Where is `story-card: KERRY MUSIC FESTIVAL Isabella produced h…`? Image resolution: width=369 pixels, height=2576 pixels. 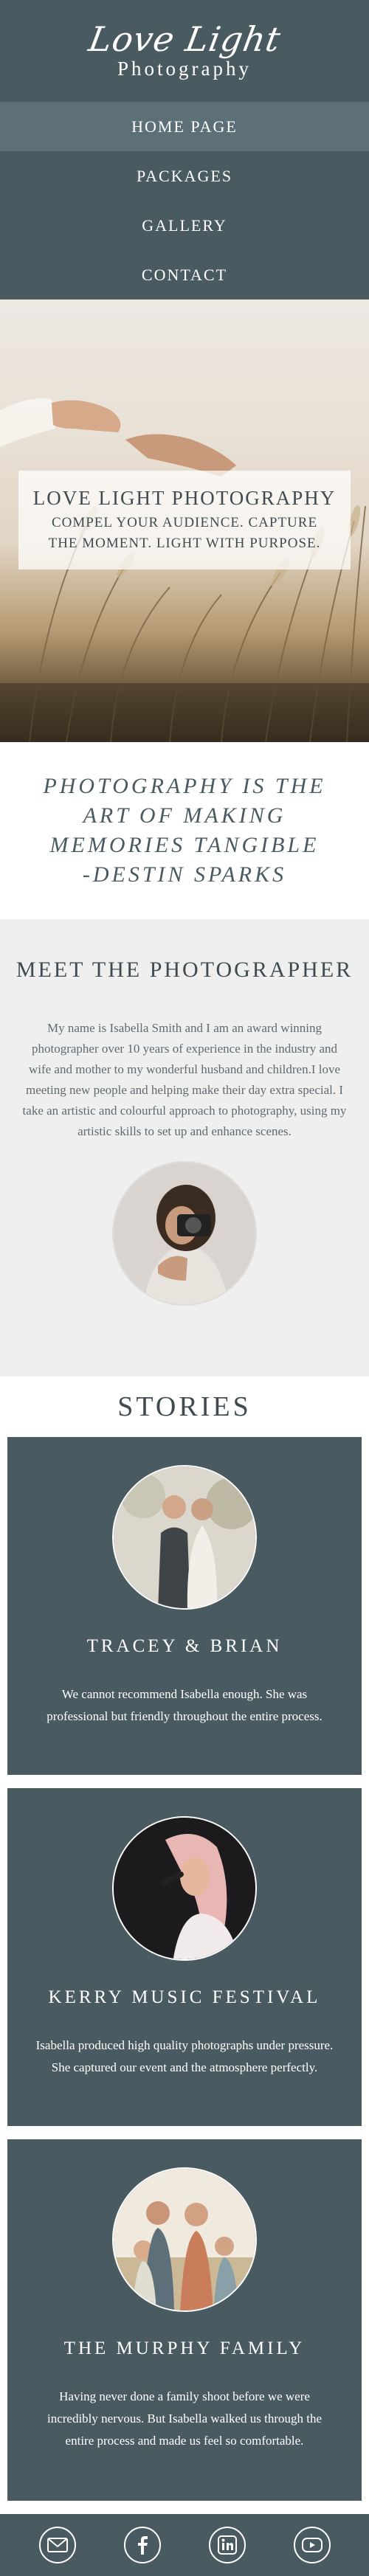 story-card: KERRY MUSIC FESTIVAL Isabella produced h… is located at coordinates (184, 1957).